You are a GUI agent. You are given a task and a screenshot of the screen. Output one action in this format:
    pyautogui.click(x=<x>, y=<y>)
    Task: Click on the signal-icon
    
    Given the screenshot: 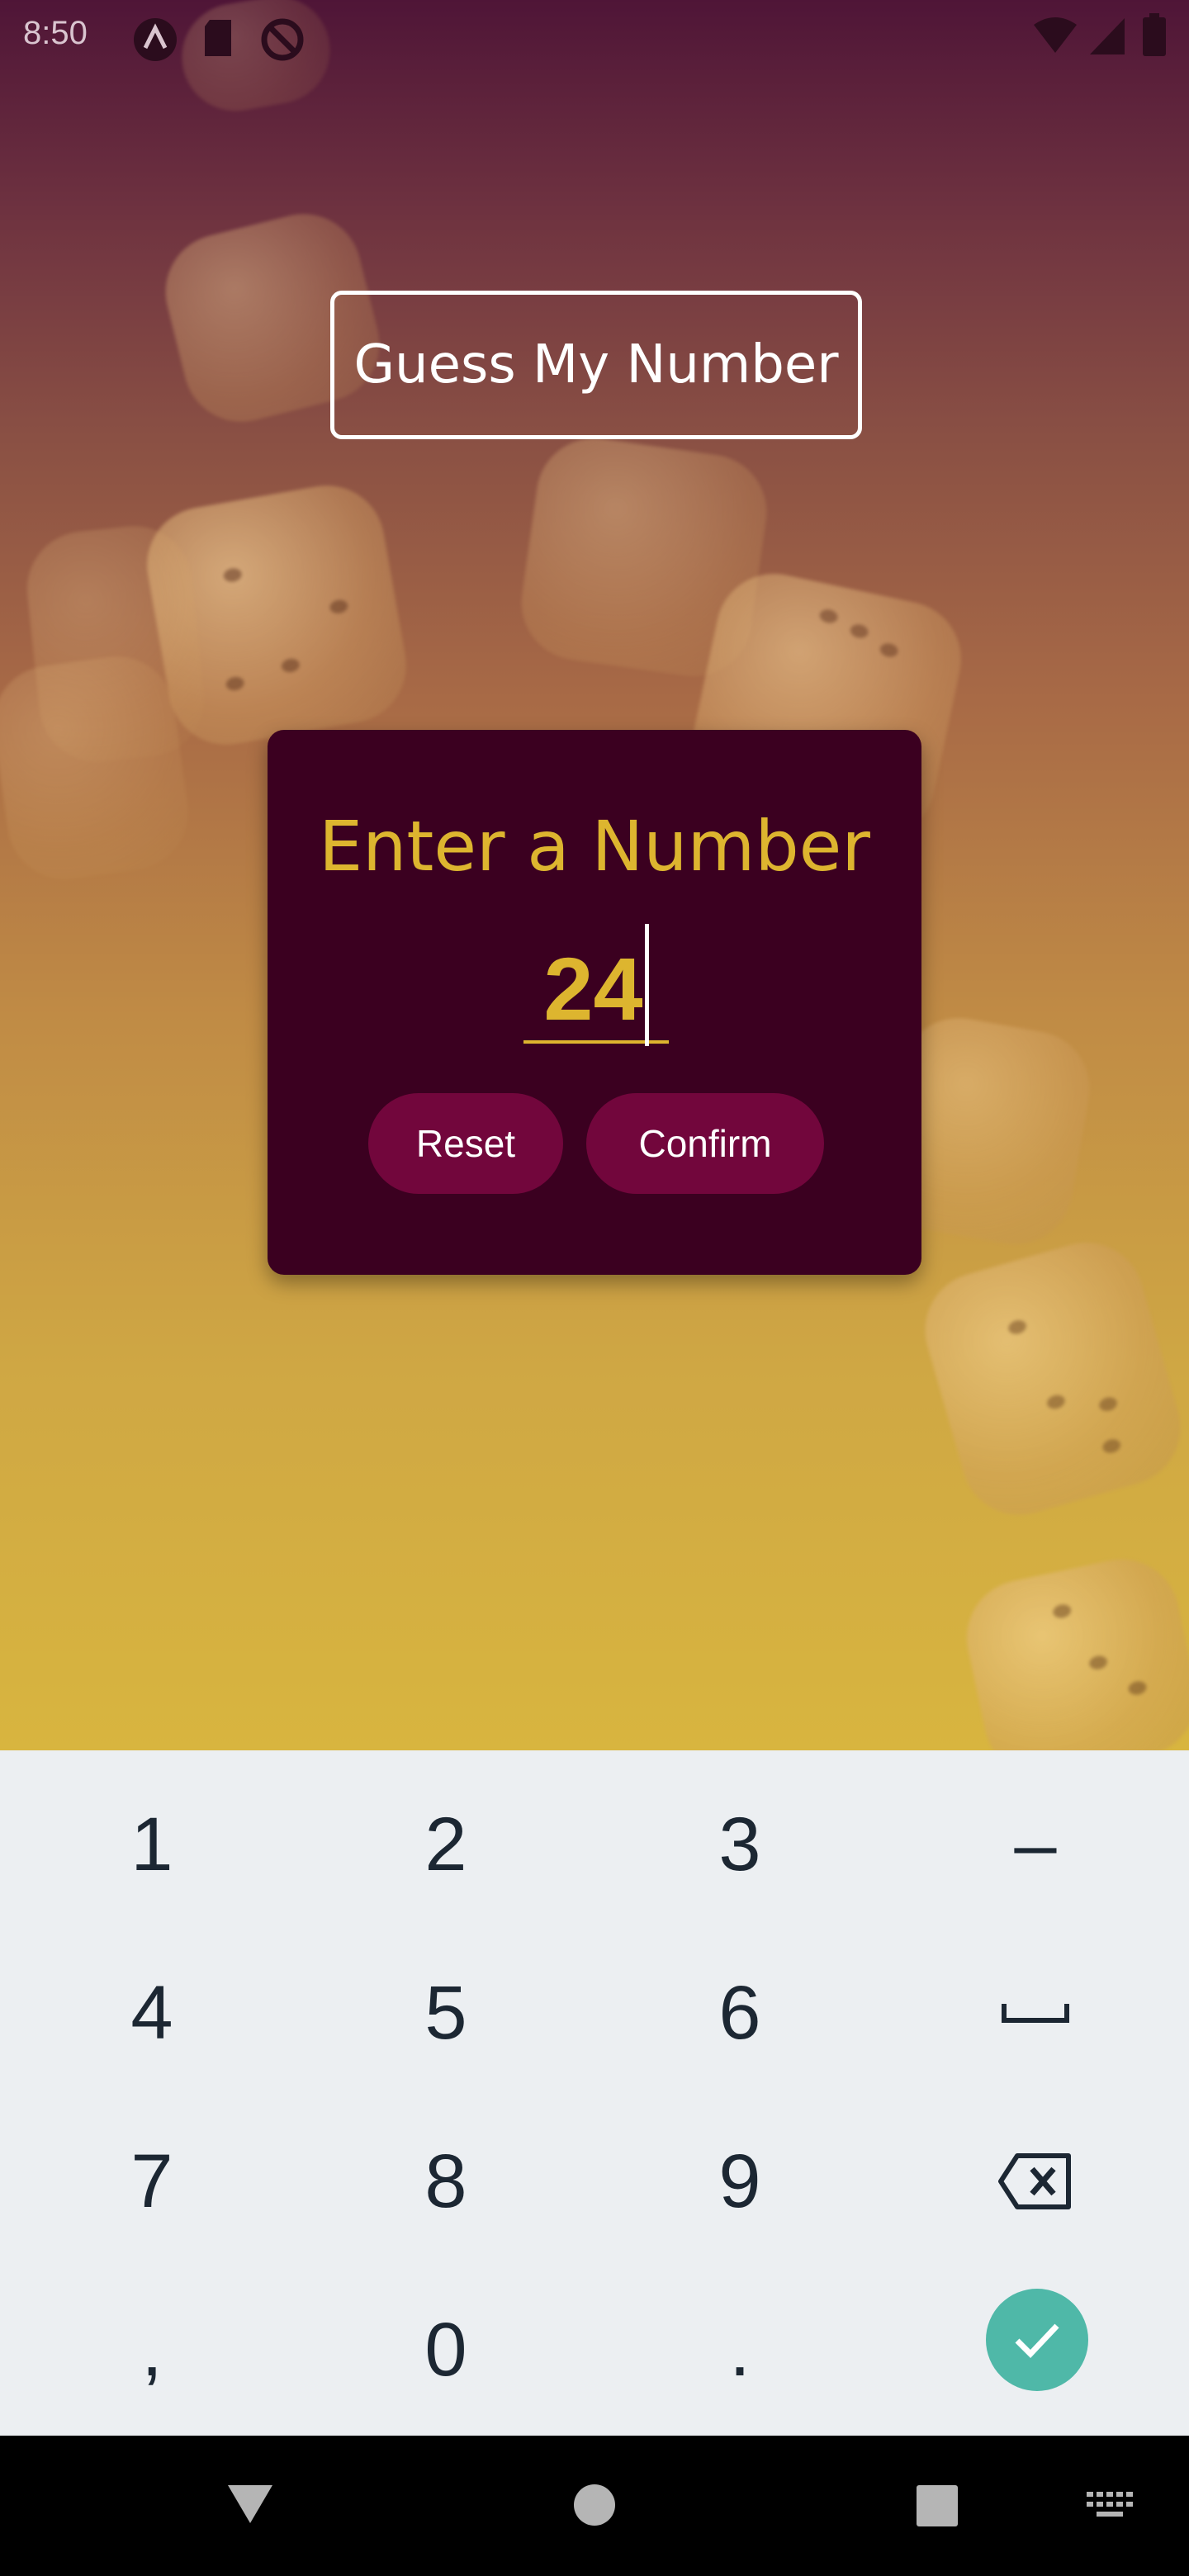 What is the action you would take?
    pyautogui.click(x=1107, y=38)
    